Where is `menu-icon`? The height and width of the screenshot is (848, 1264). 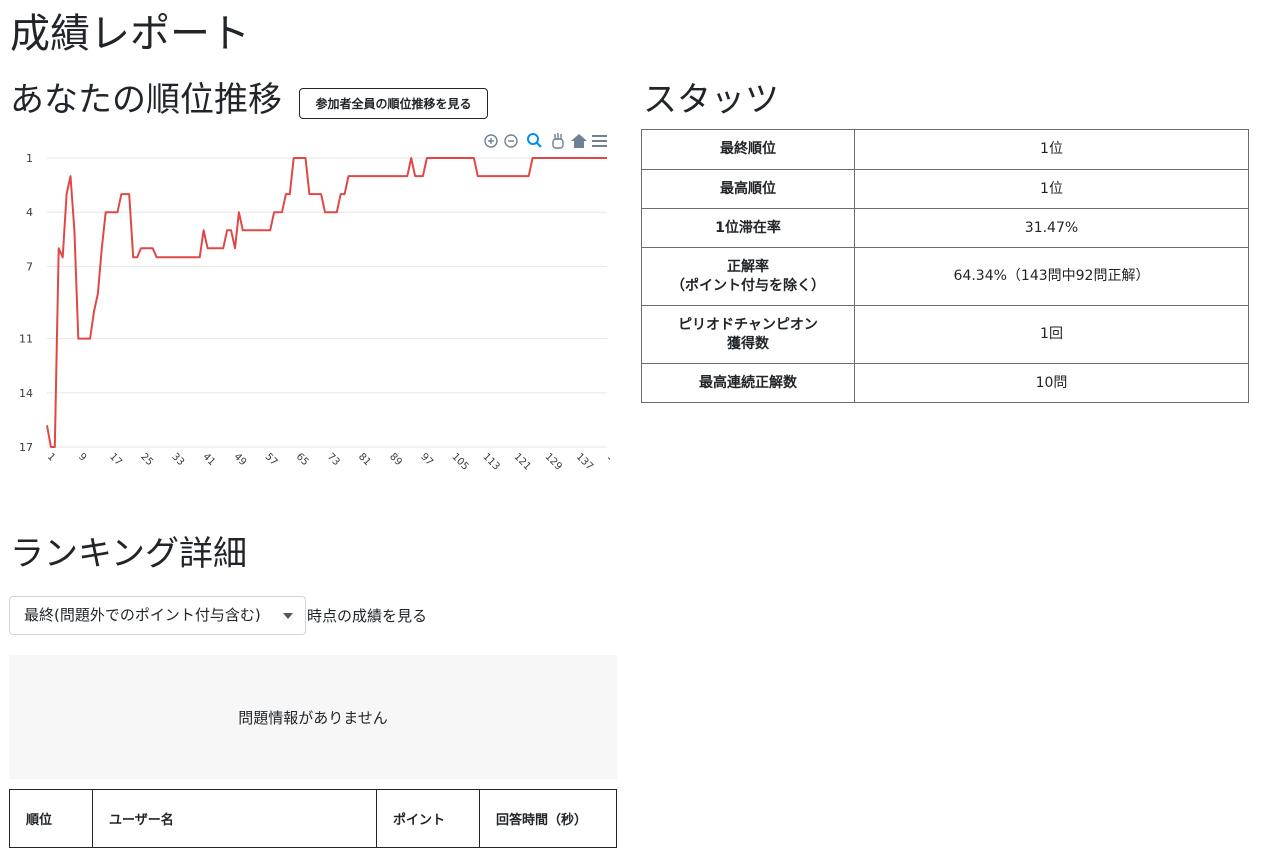
menu-icon is located at coordinates (599, 141).